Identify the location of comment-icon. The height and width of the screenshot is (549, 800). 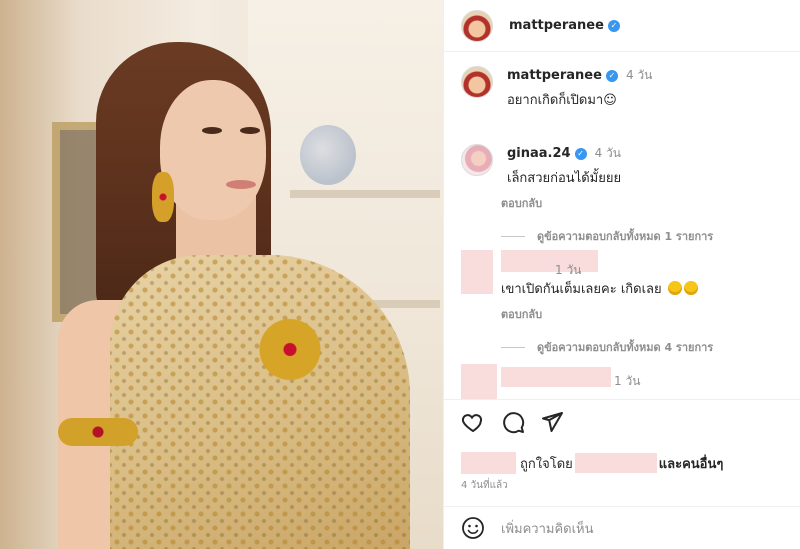
(513, 422).